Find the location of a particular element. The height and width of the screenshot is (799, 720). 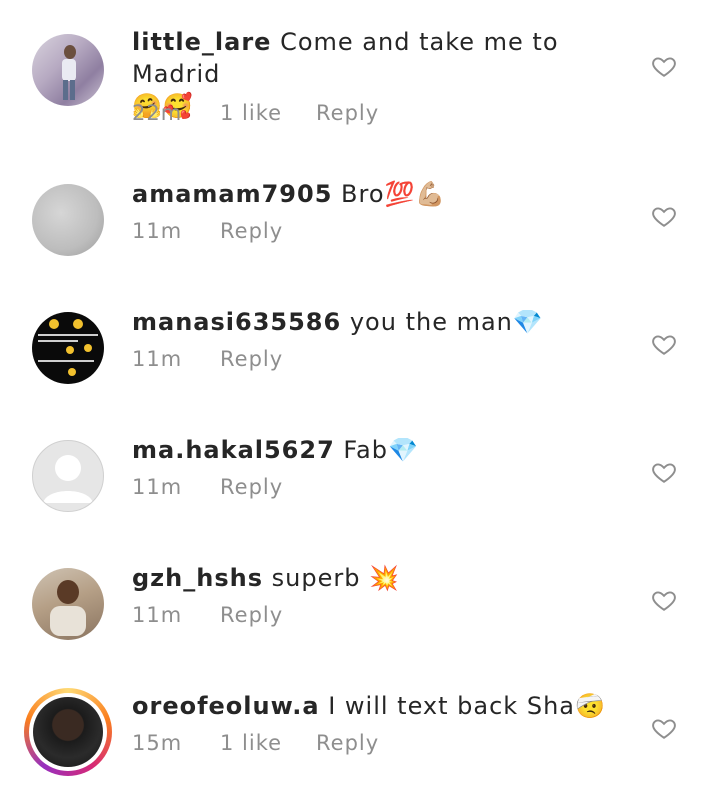

comment-body: superb is located at coordinates (316, 578).